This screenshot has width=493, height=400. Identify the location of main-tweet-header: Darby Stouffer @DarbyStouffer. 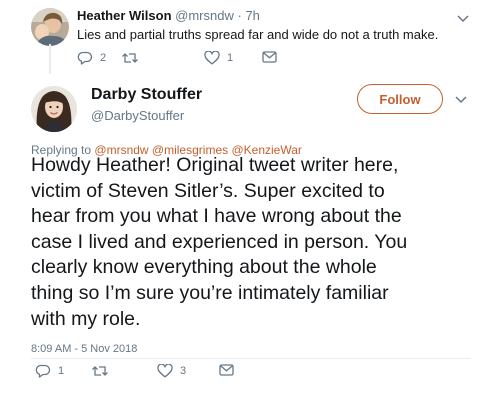
(146, 104).